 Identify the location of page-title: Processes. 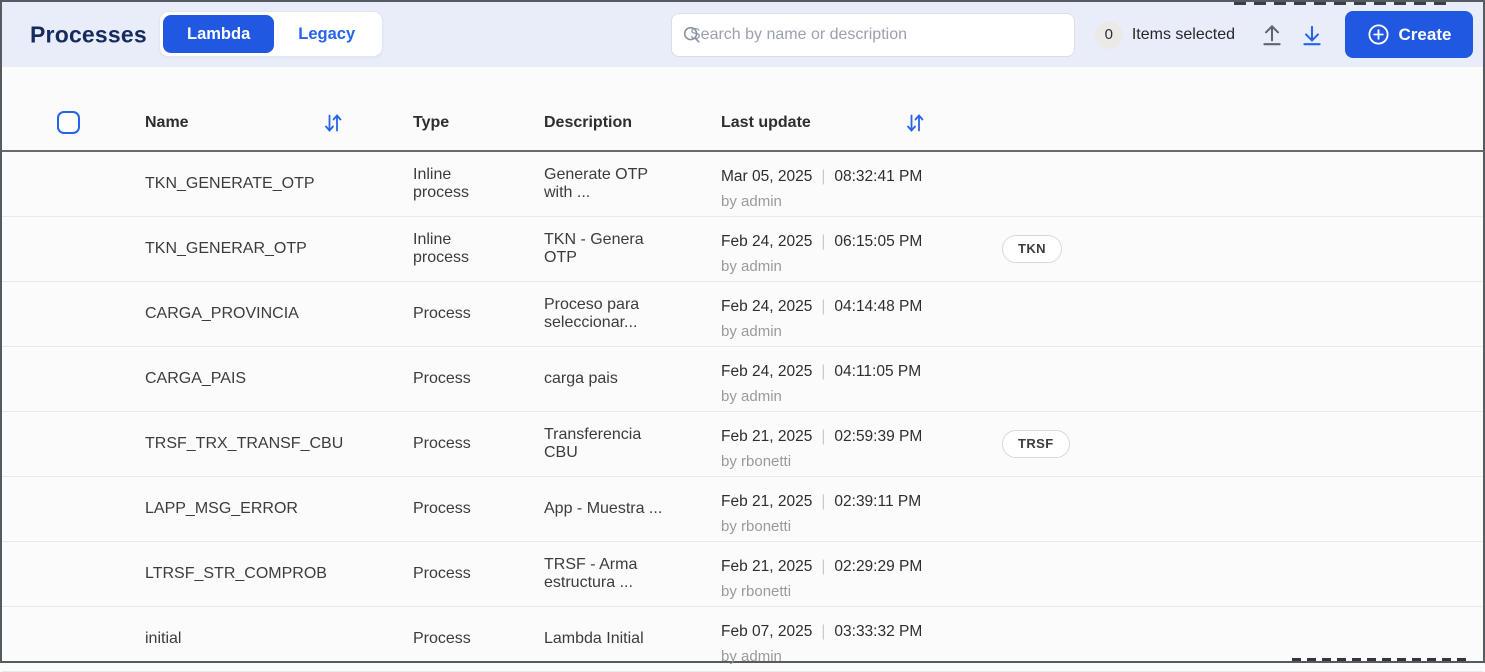
(88, 34).